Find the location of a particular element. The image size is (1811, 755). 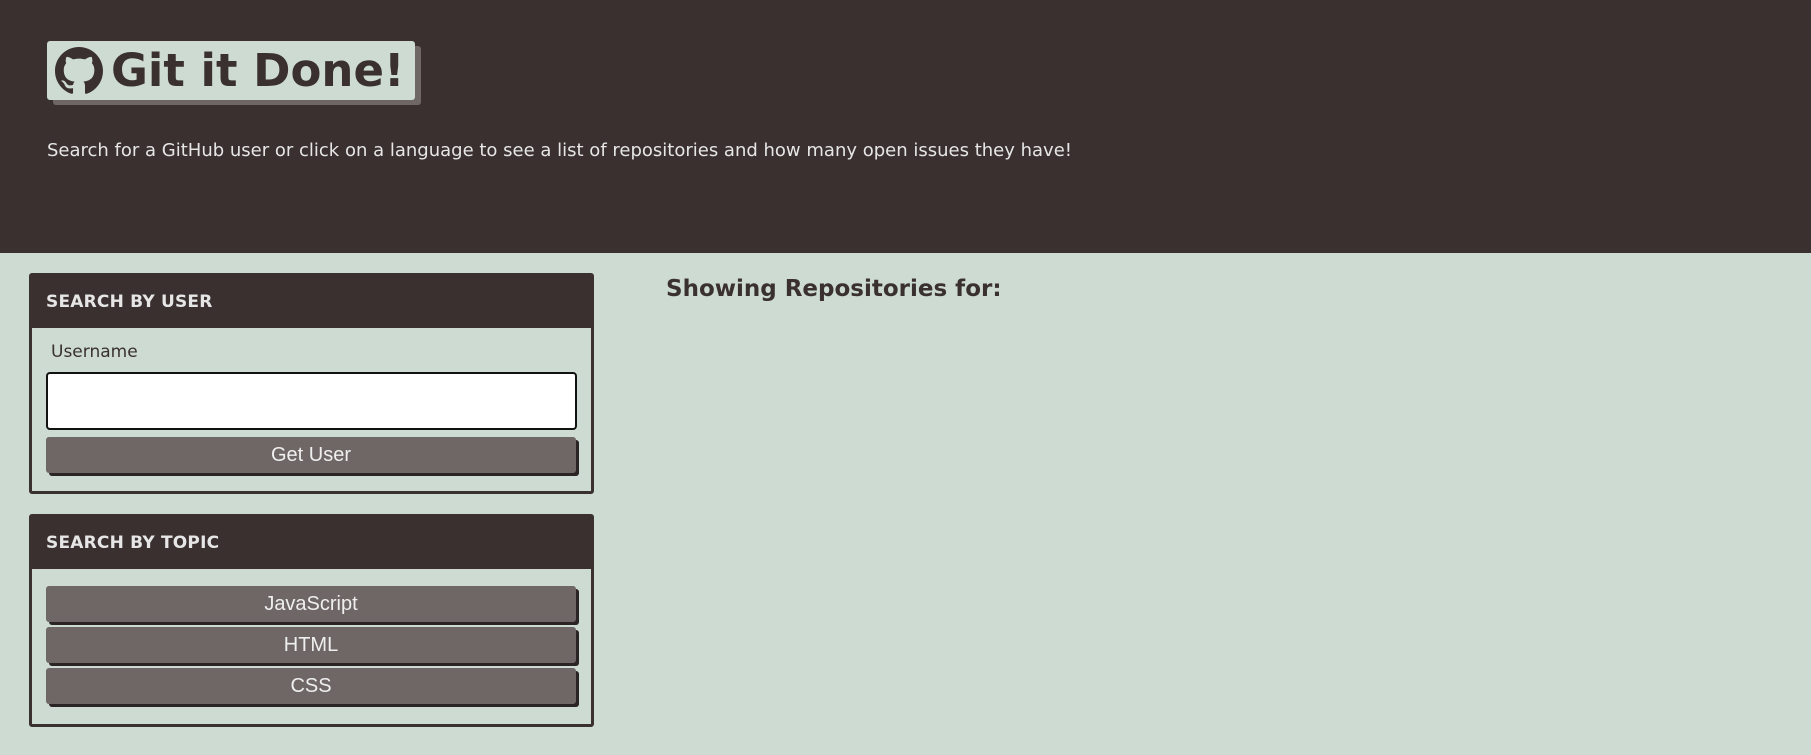

language-button-css: CSS is located at coordinates (311, 686).